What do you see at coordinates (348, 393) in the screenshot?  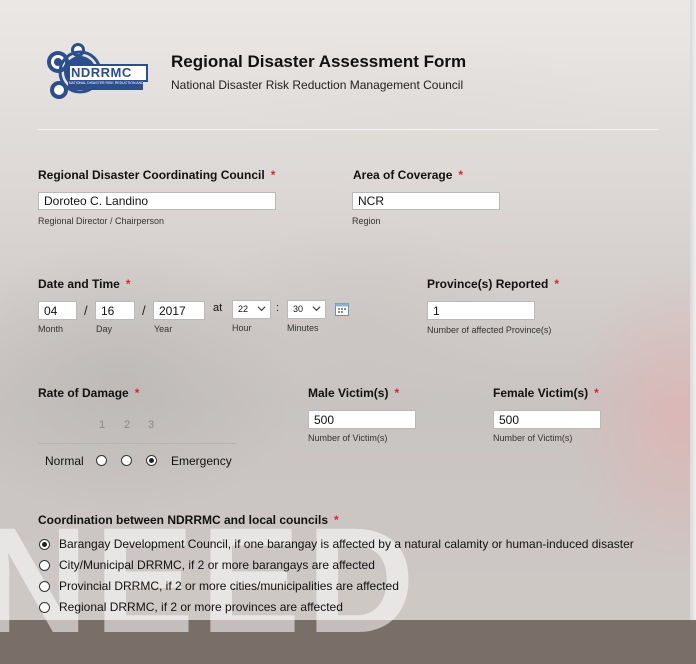 I see `male-victims-label-text: Male Victim(s)` at bounding box center [348, 393].